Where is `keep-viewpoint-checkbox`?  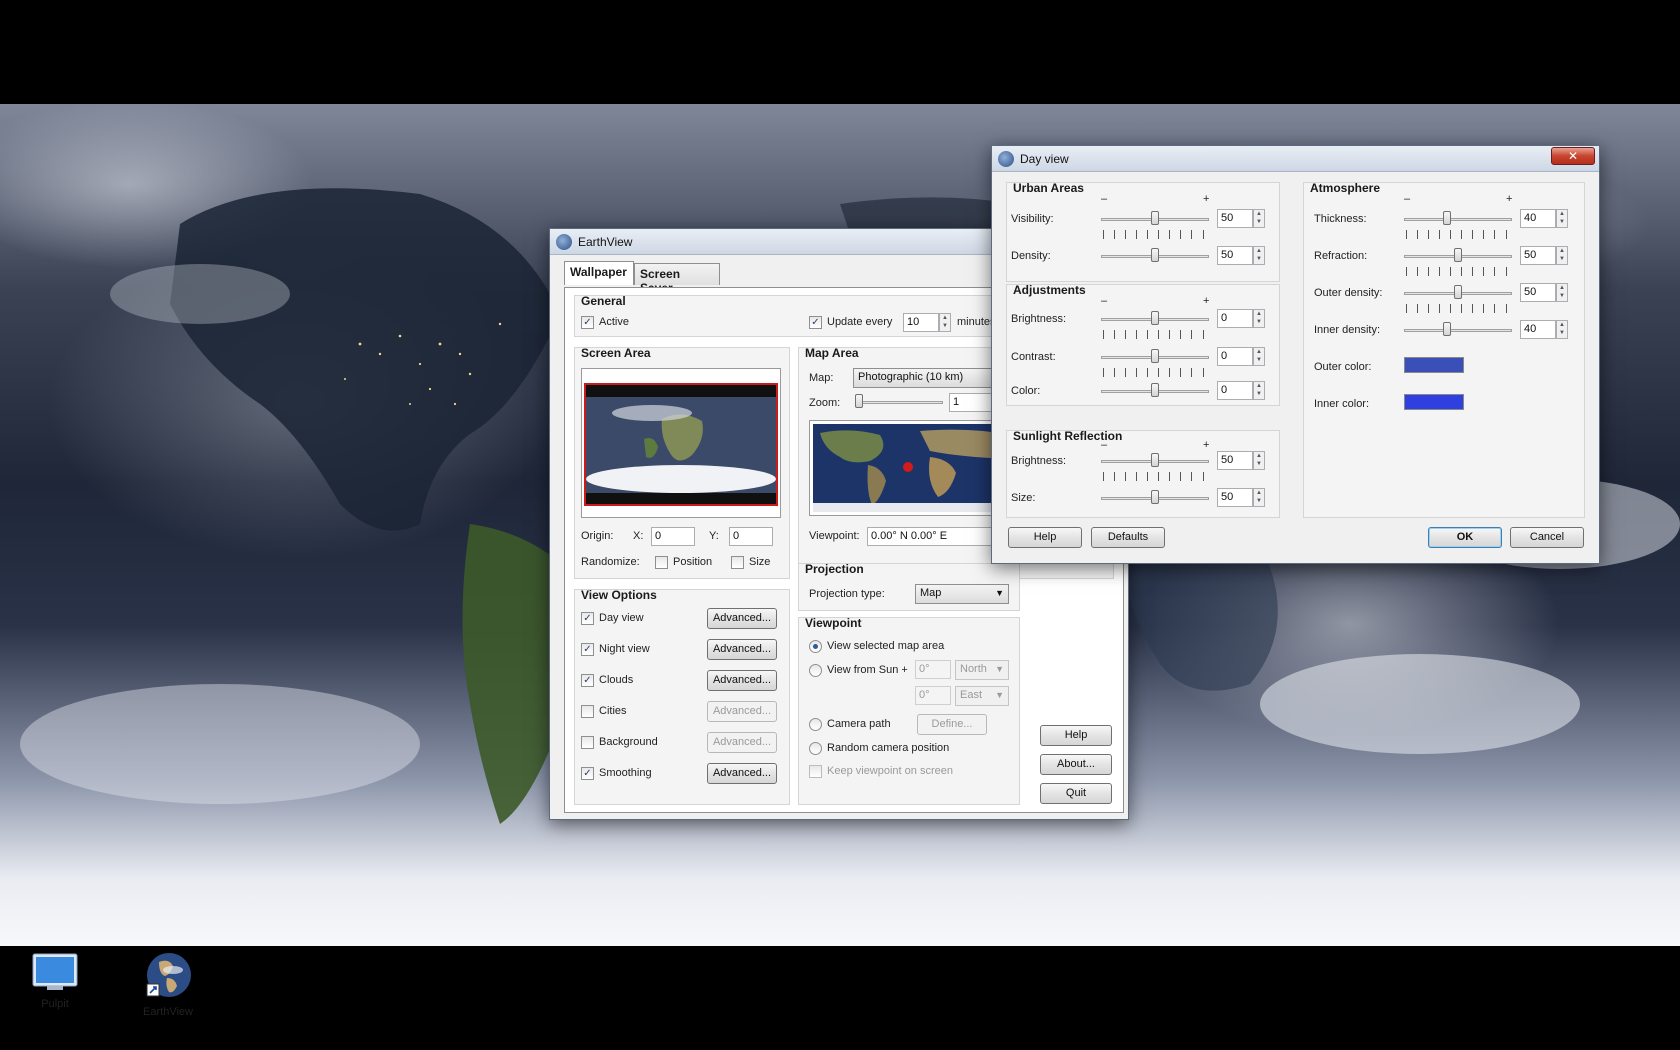 keep-viewpoint-checkbox is located at coordinates (815, 771).